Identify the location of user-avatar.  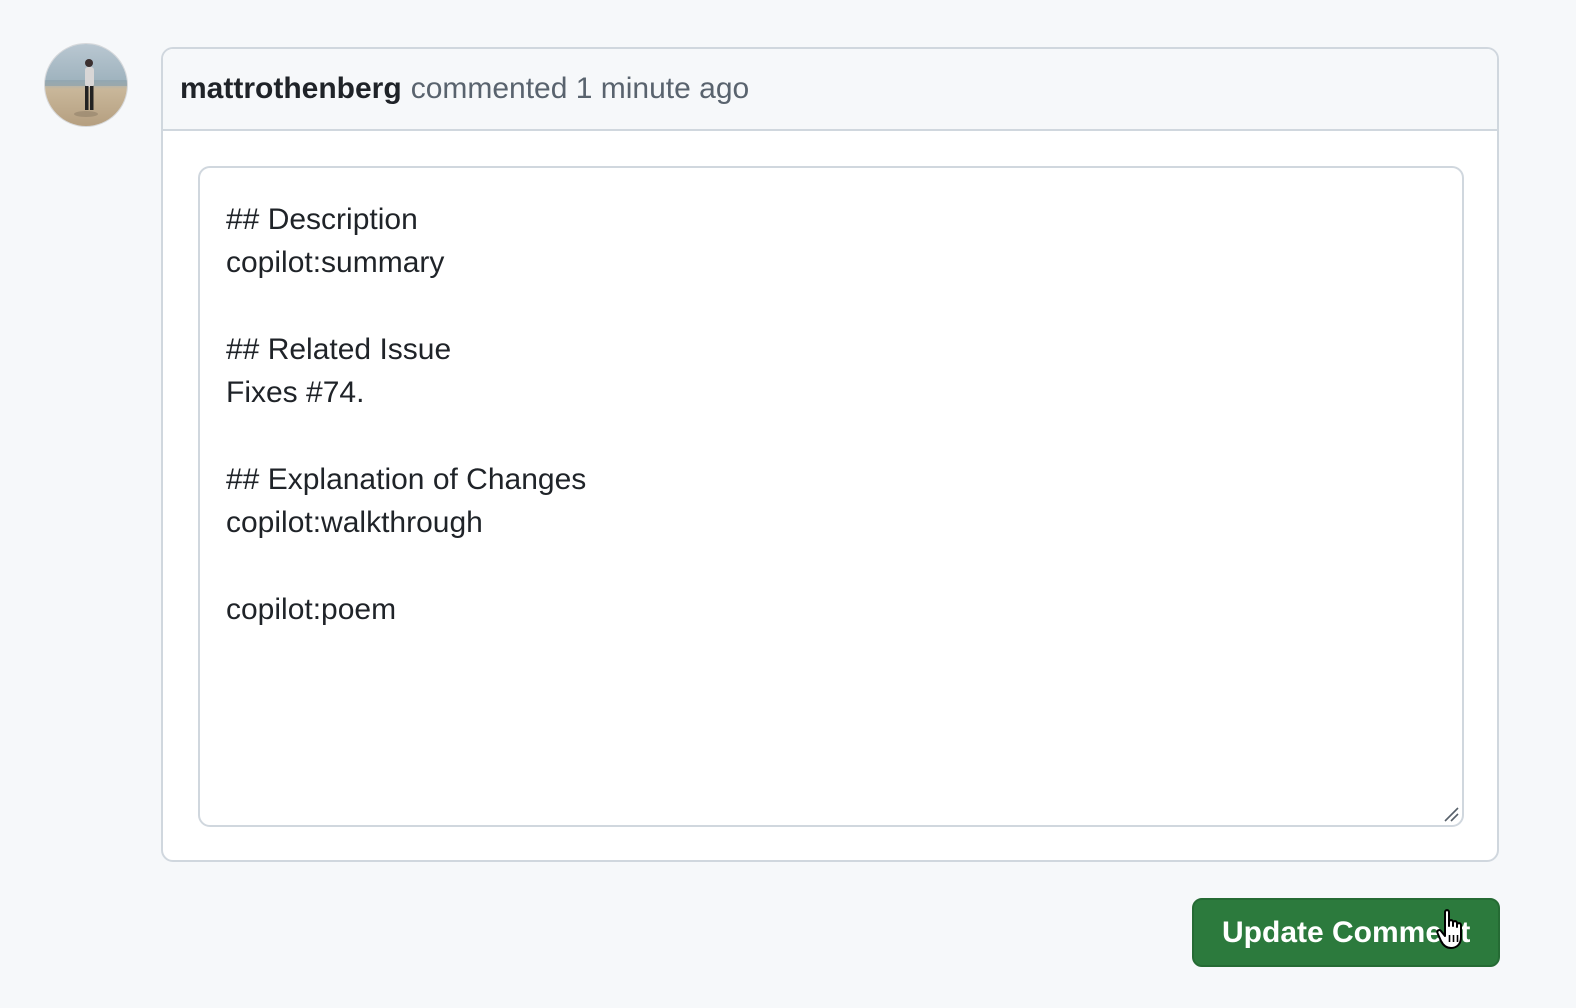
(86, 85).